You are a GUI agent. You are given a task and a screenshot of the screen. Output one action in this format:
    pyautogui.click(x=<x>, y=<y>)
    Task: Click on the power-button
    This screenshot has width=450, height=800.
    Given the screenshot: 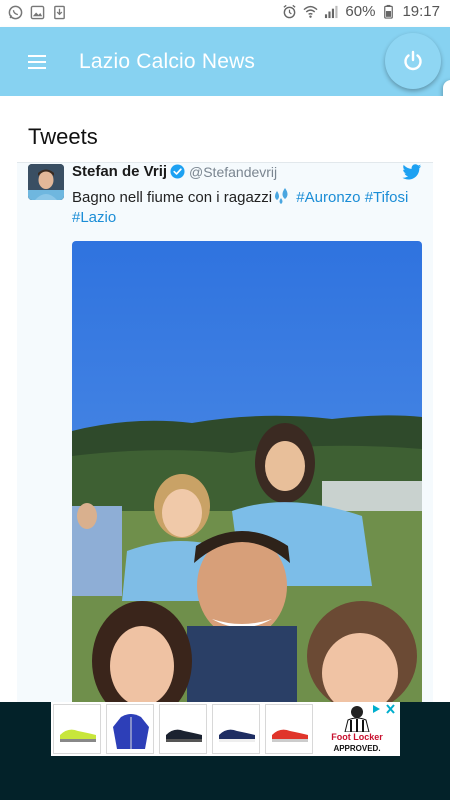 What is the action you would take?
    pyautogui.click(x=413, y=61)
    